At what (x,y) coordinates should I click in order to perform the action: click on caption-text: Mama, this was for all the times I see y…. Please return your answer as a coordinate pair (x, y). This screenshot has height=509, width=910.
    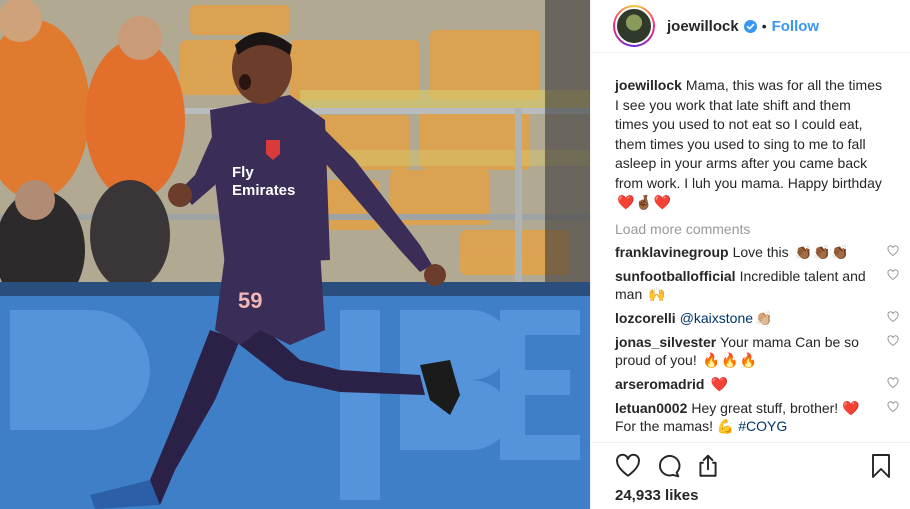
    Looking at the image, I should click on (748, 134).